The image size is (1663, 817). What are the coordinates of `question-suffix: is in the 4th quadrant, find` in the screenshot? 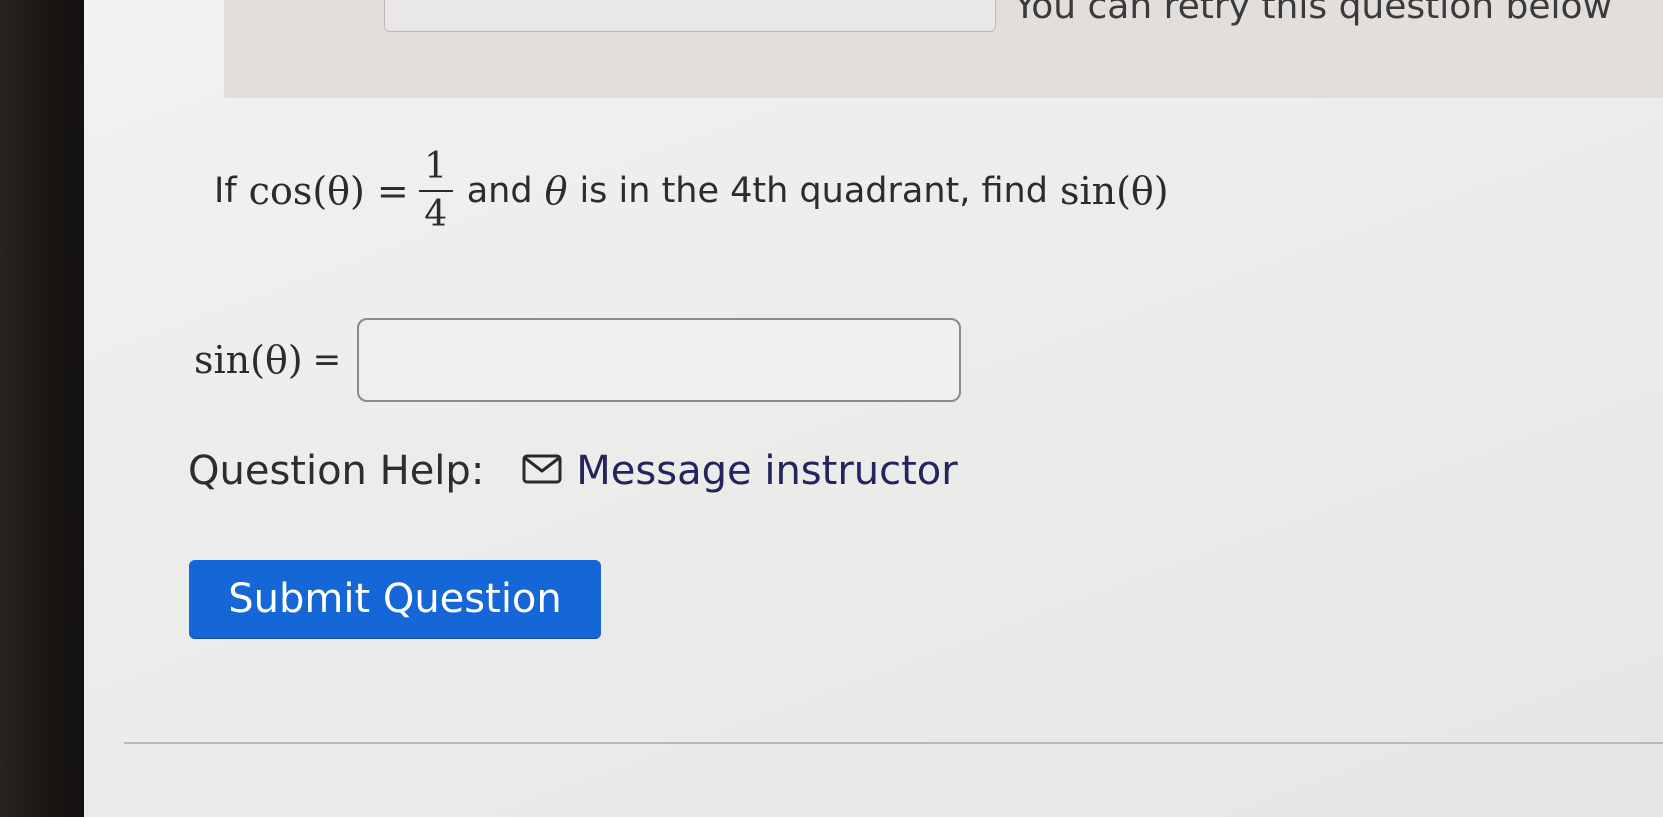 It's located at (813, 190).